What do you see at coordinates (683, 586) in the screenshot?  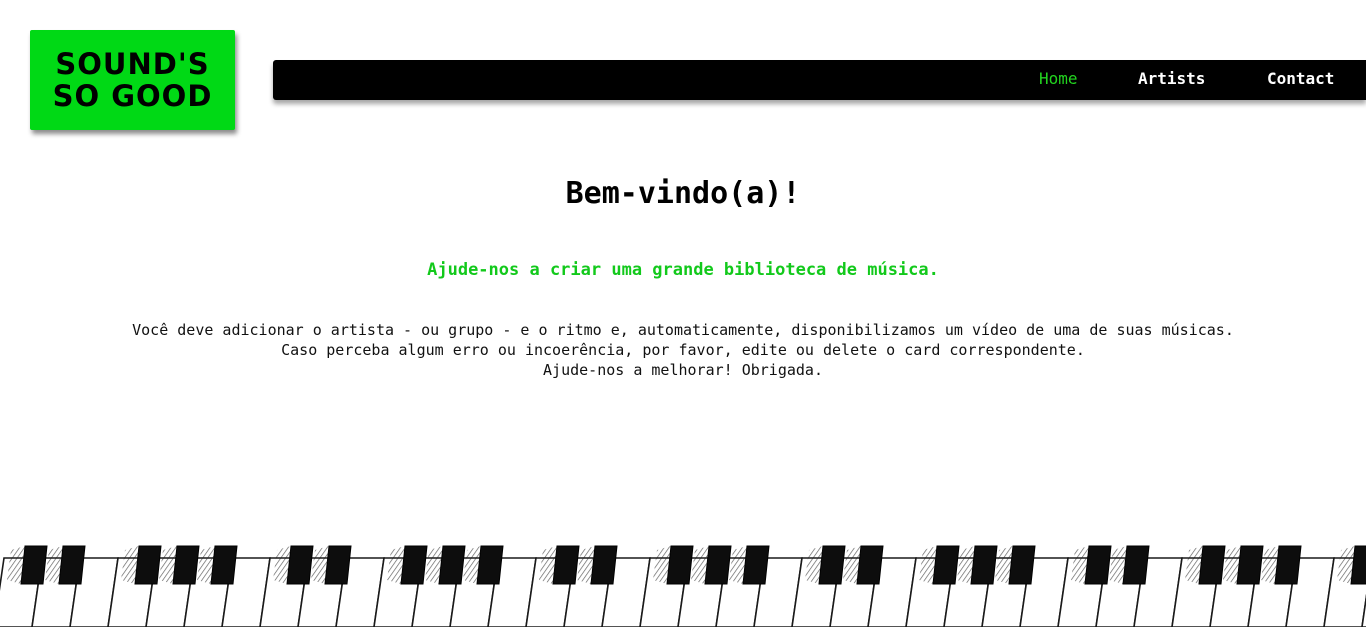 I see `piano-keys-image` at bounding box center [683, 586].